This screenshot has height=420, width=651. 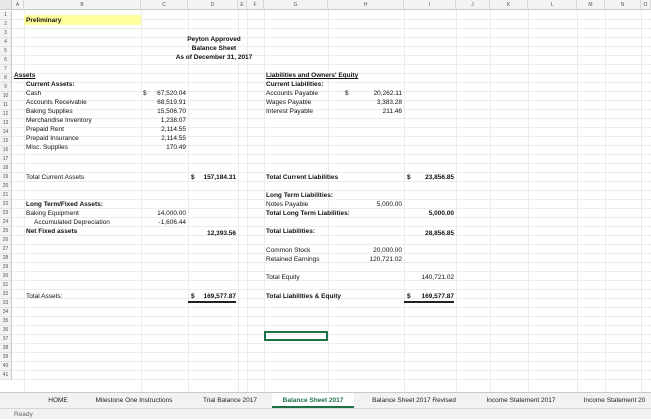 What do you see at coordinates (6, 339) in the screenshot?
I see `row-header: 37` at bounding box center [6, 339].